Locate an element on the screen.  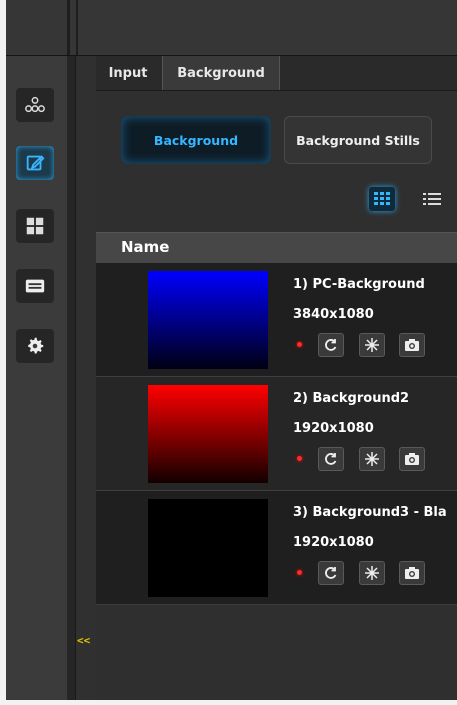
grid-view-button is located at coordinates (382, 199).